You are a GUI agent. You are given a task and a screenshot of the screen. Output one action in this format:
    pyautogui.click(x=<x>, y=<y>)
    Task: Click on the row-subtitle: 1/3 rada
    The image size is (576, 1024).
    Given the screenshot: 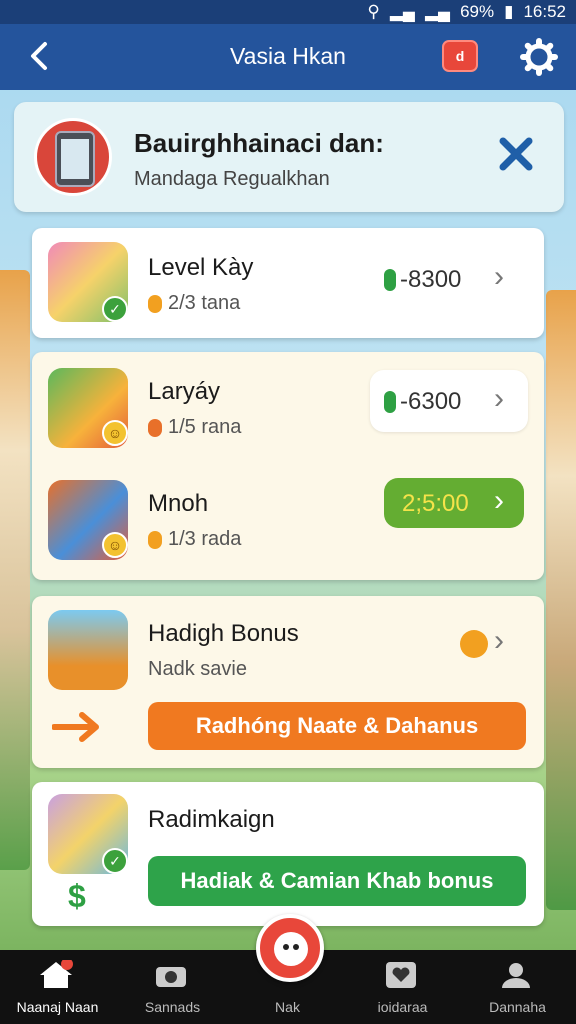 What is the action you would take?
    pyautogui.click(x=194, y=539)
    